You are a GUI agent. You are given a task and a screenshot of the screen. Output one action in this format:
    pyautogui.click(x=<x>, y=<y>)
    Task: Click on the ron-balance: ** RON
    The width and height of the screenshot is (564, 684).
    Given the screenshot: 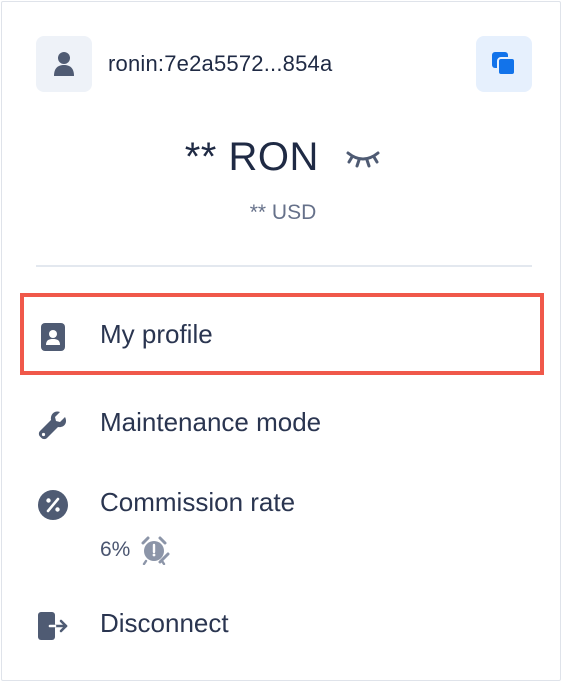 What is the action you would take?
    pyautogui.click(x=251, y=157)
    